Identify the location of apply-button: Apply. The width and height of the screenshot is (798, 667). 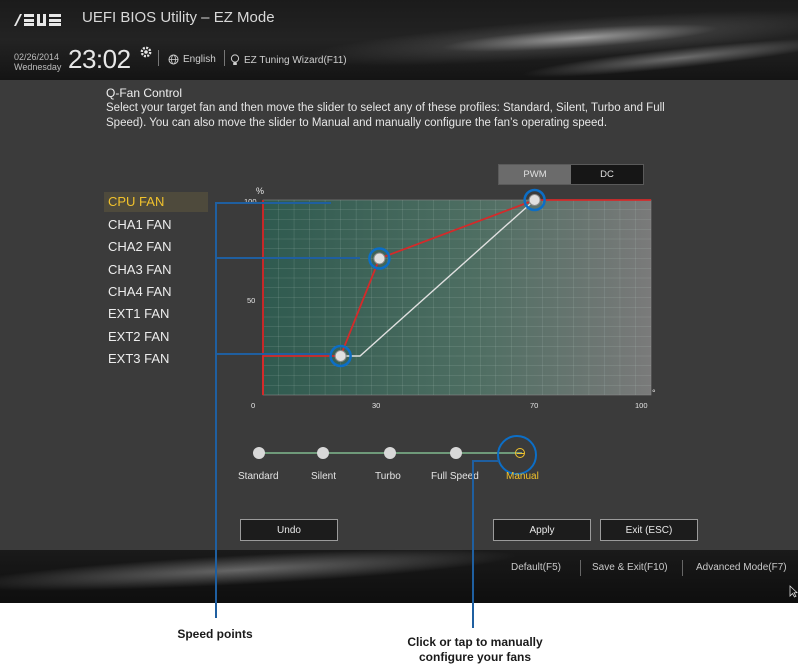
(542, 530).